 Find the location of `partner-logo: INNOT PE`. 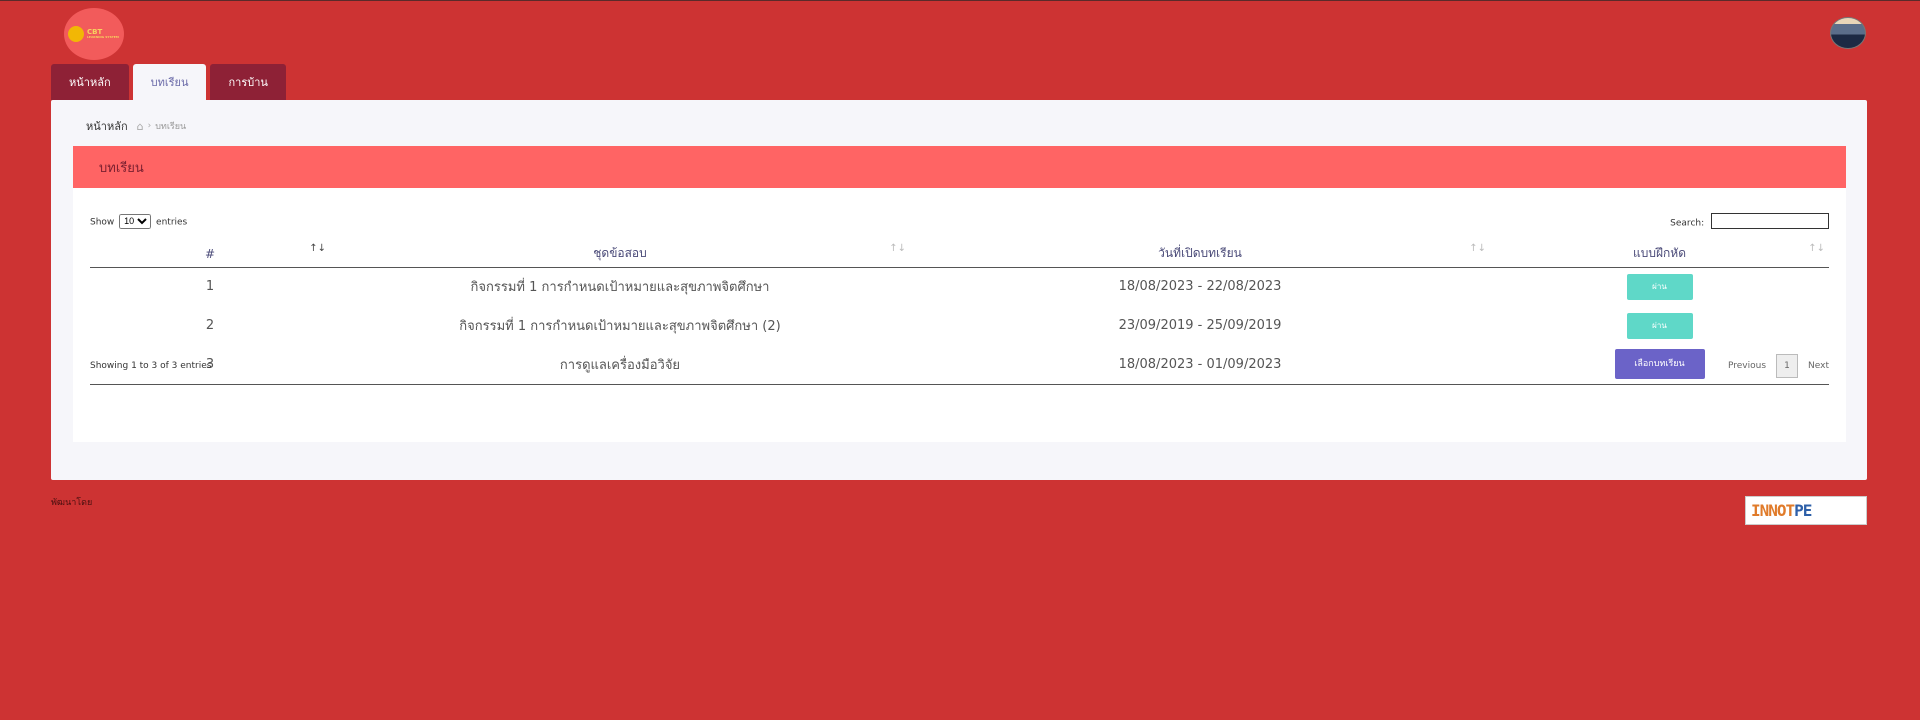

partner-logo: INNOT PE is located at coordinates (1806, 510).